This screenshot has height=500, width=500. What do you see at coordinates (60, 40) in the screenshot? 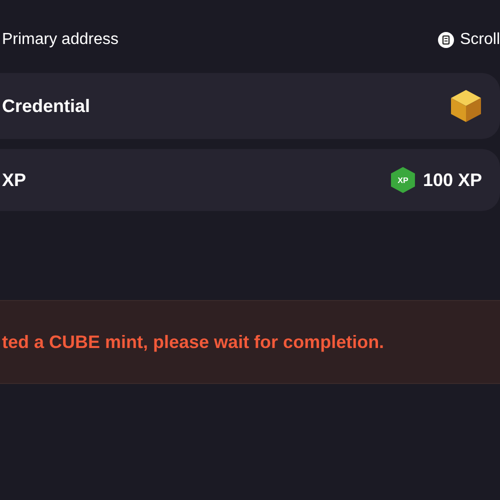
I see `primary-address-label: Primary address` at bounding box center [60, 40].